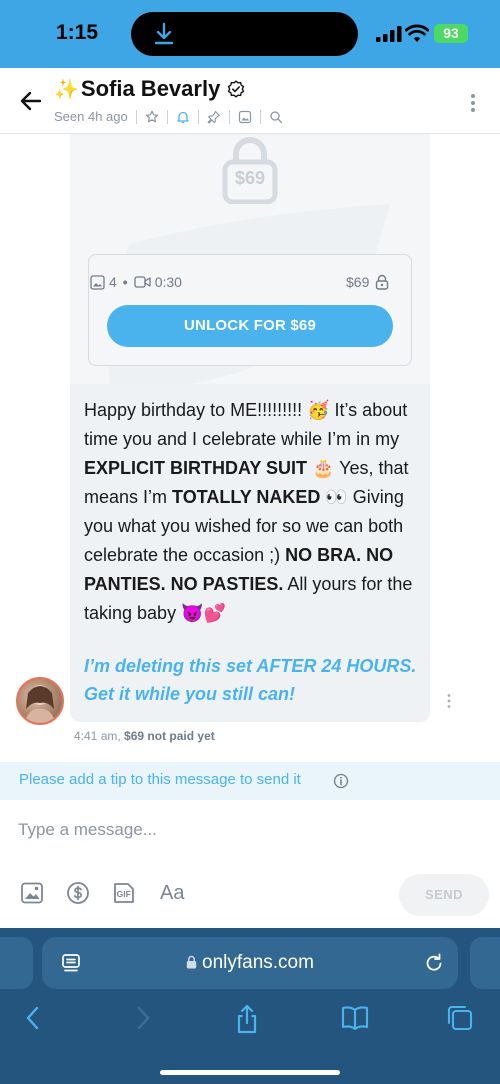  I want to click on text-format-button: Aa, so click(172, 893).